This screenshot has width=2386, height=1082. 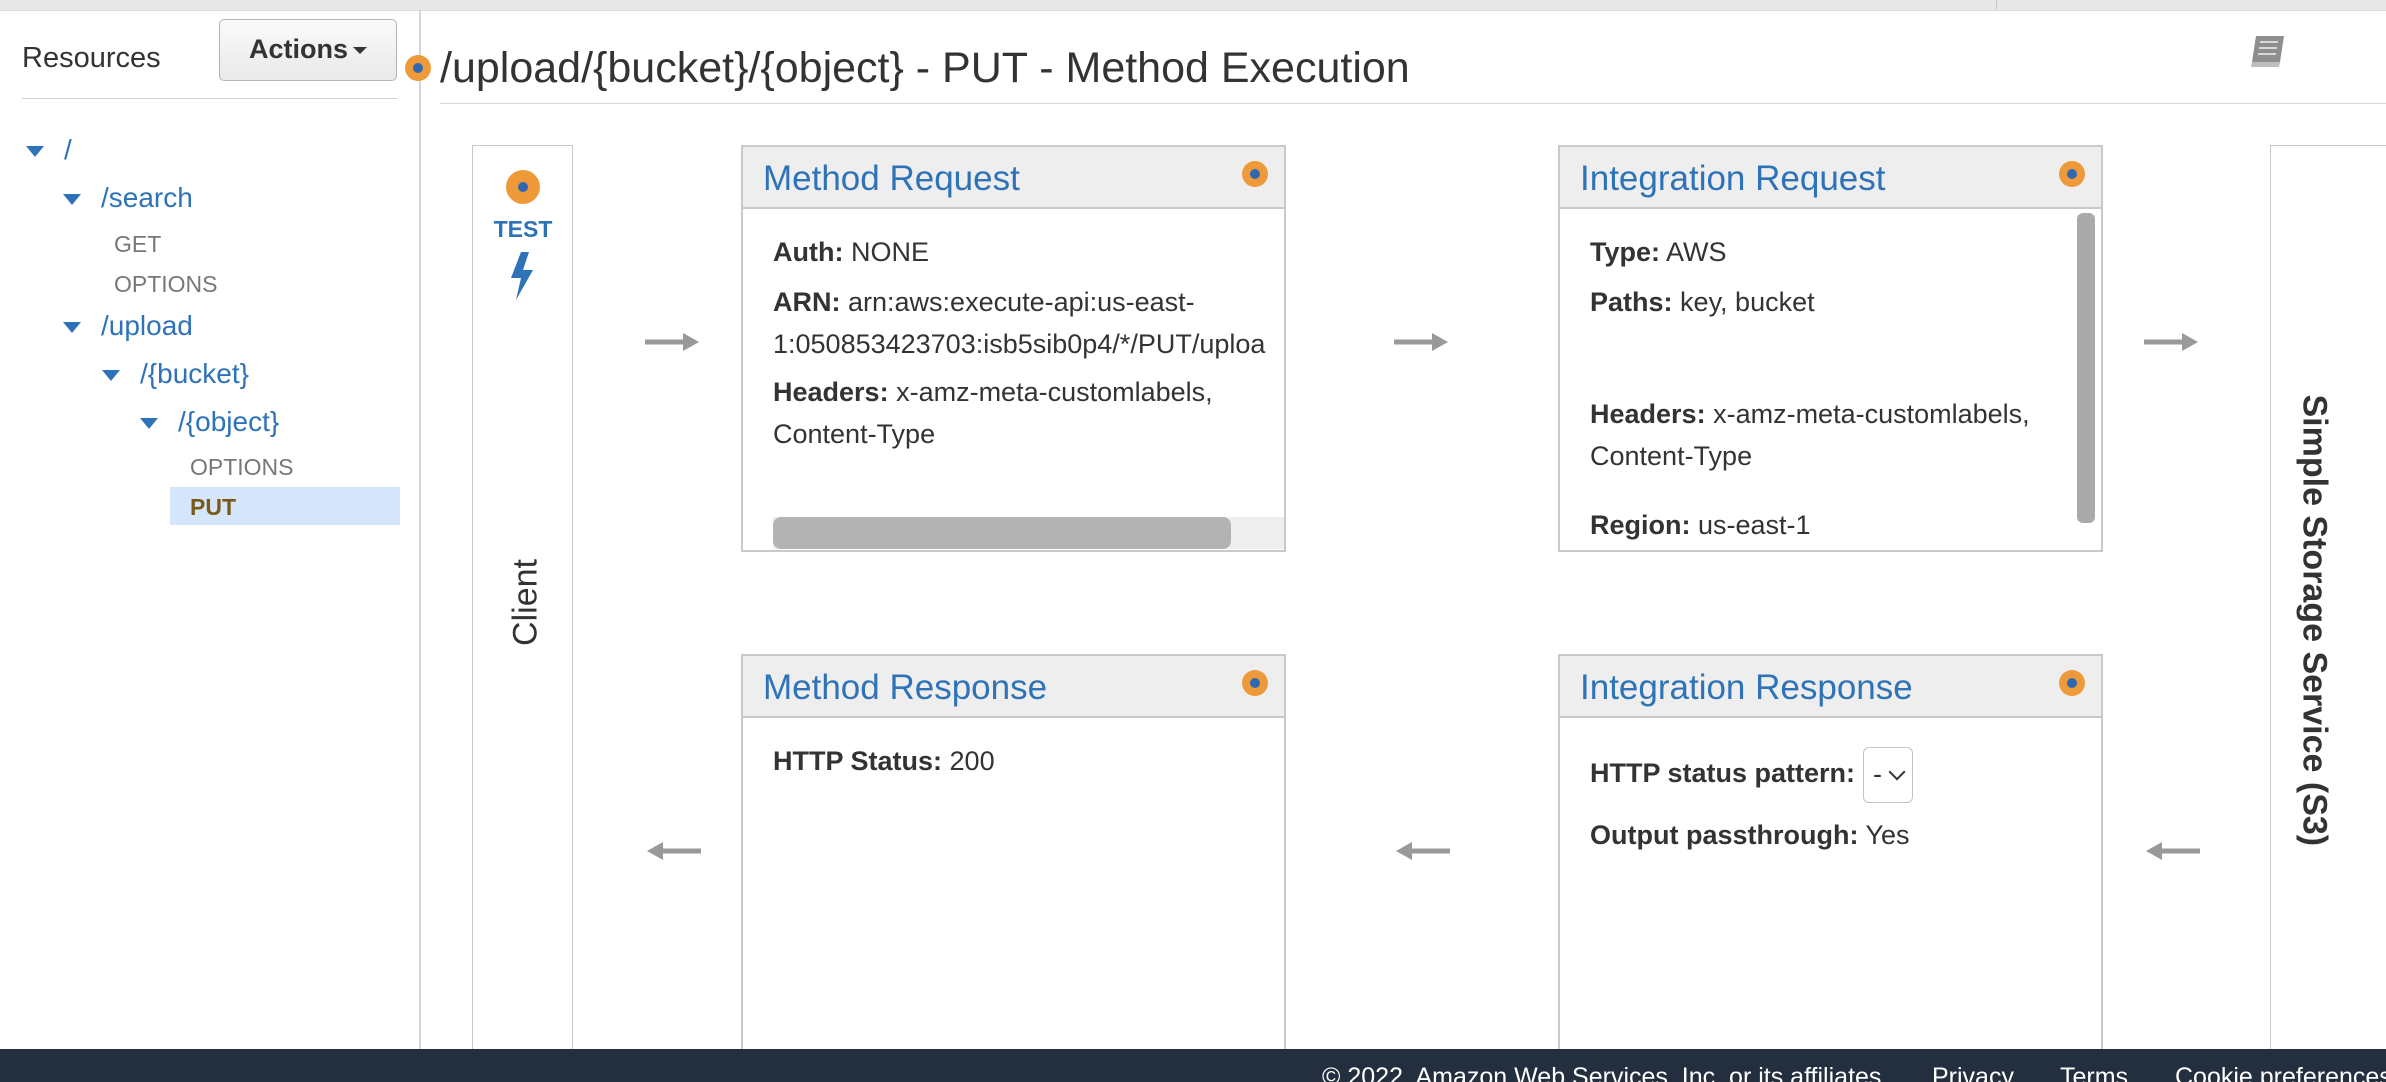 What do you see at coordinates (1696, 252) in the screenshot?
I see `type-value: AWS` at bounding box center [1696, 252].